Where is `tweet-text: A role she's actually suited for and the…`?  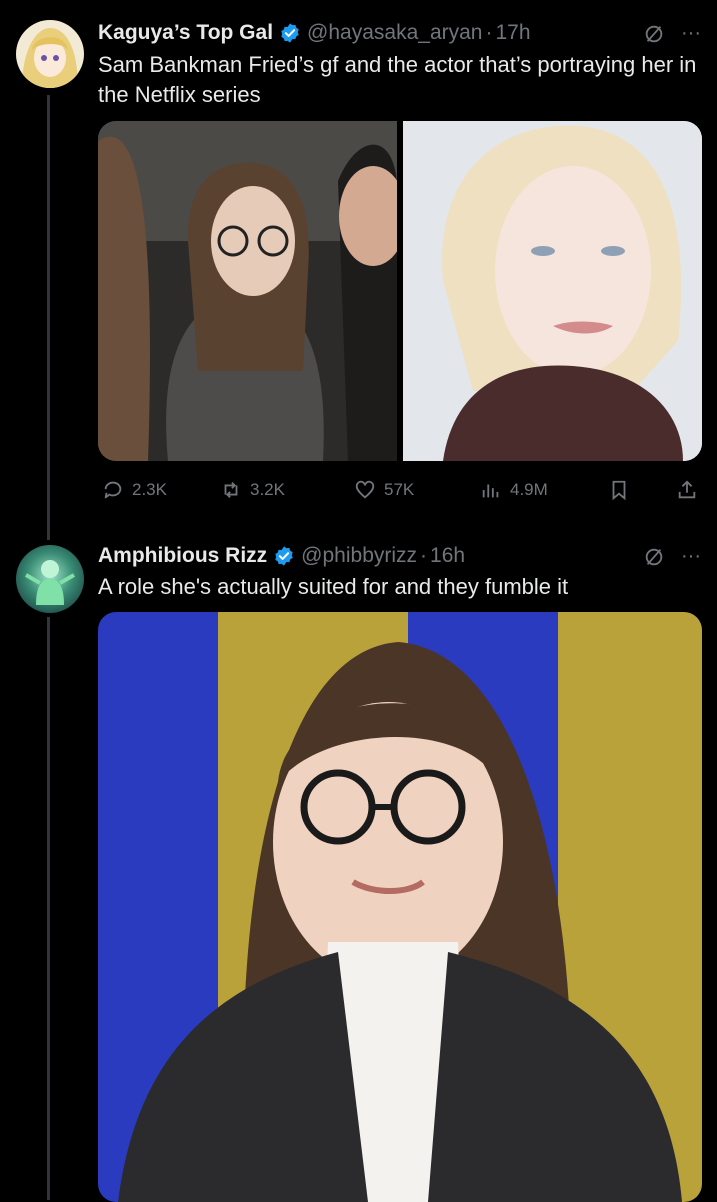 tweet-text: A role she's actually suited for and the… is located at coordinates (333, 586).